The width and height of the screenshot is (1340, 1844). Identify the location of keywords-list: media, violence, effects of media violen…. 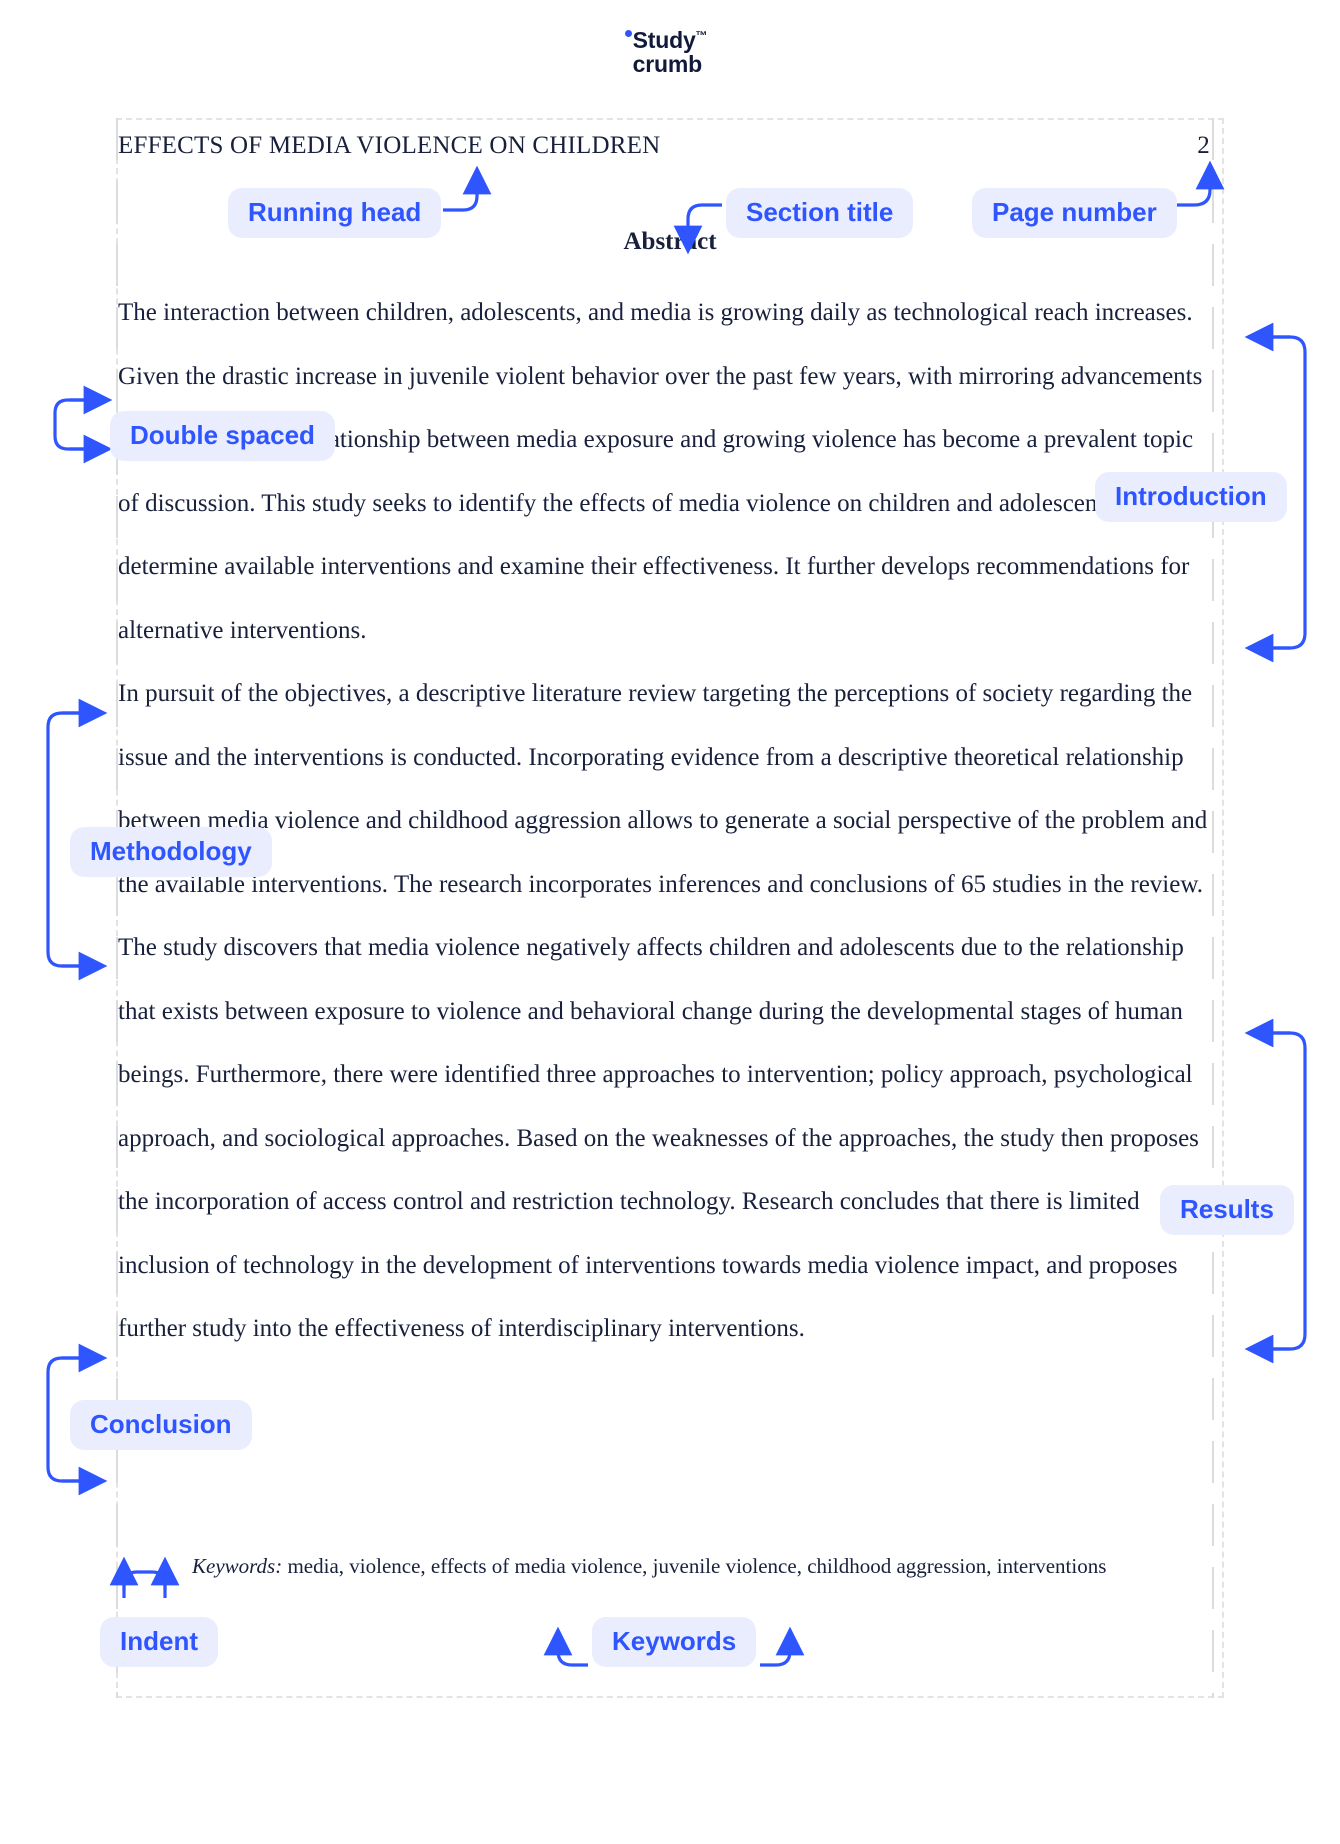
(694, 1566).